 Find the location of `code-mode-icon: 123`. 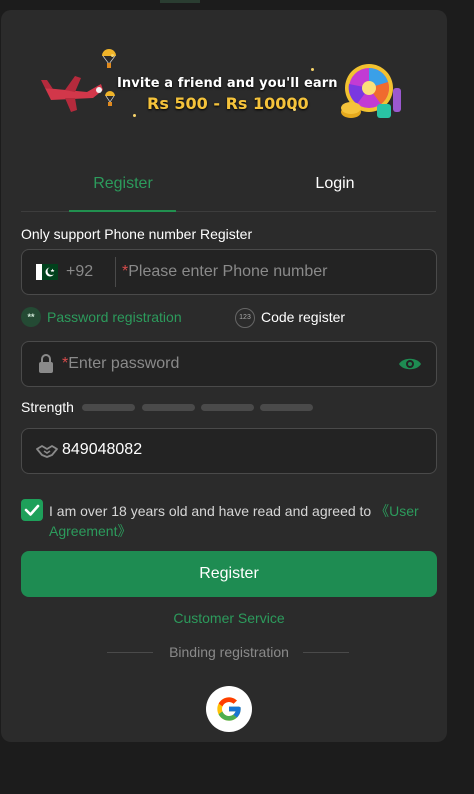

code-mode-icon: 123 is located at coordinates (245, 318).